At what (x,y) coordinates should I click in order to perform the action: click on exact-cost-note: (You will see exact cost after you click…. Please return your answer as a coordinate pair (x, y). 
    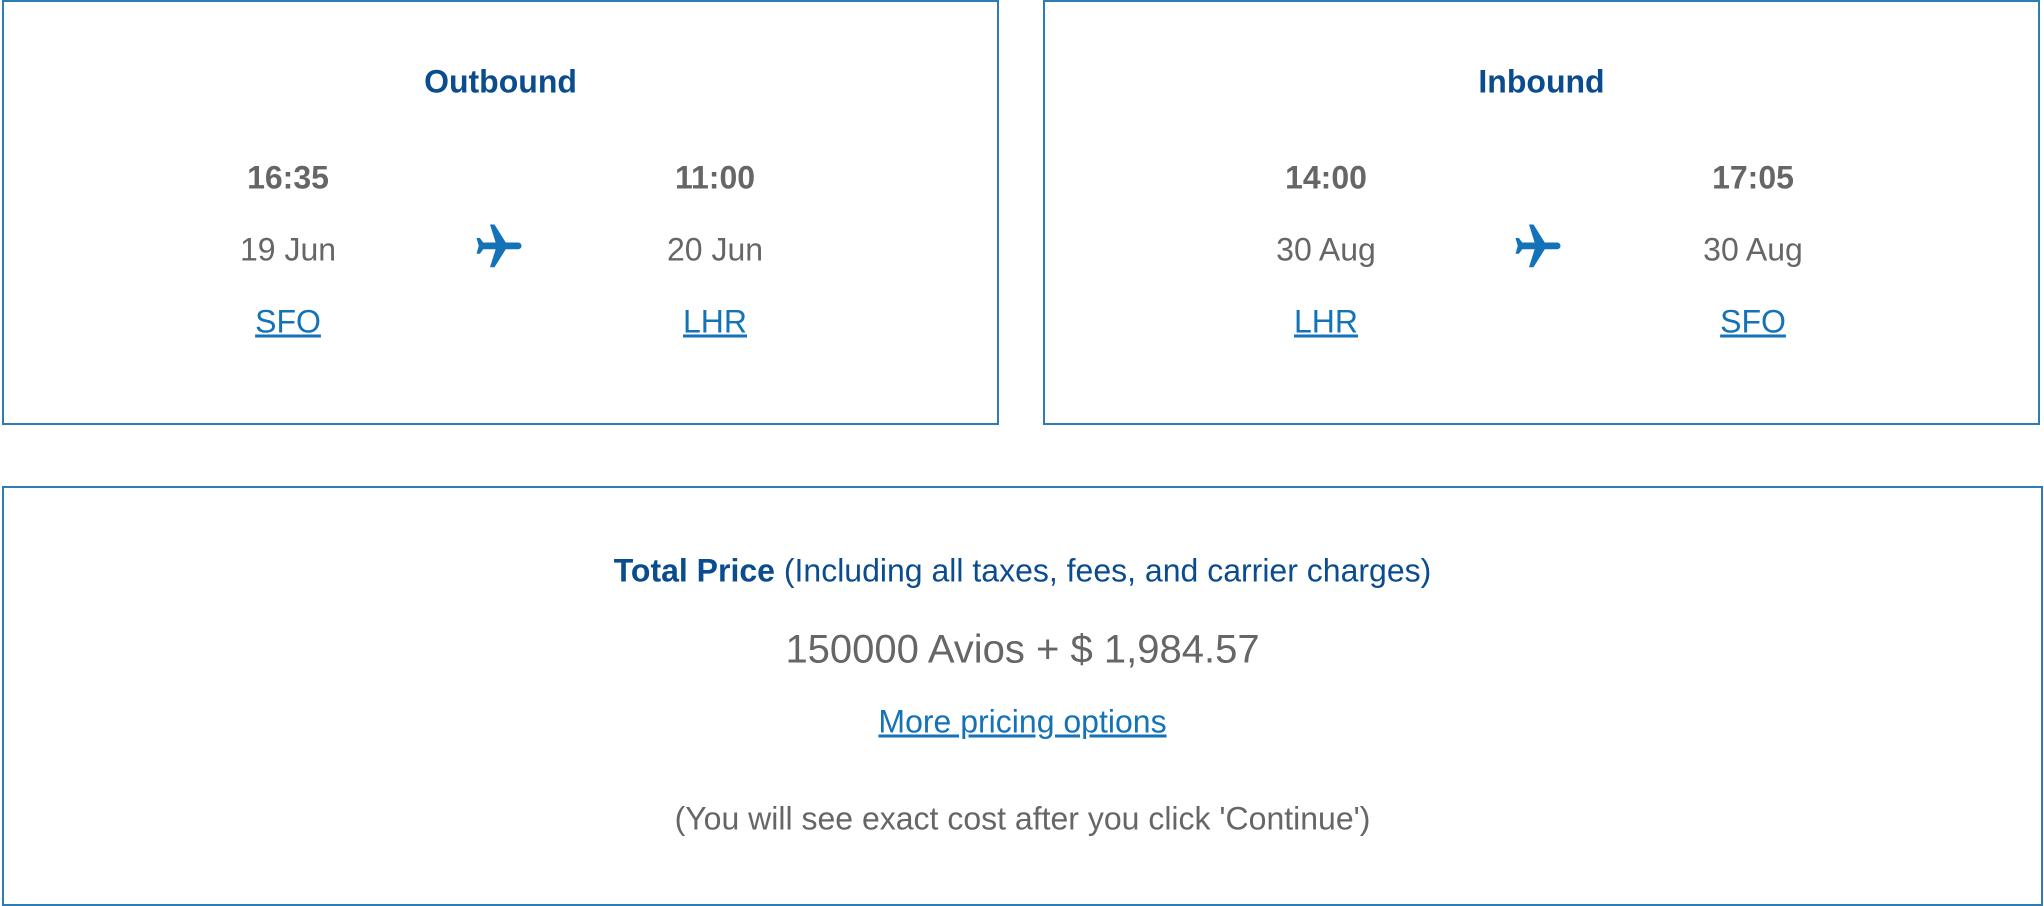
    Looking at the image, I should click on (1022, 818).